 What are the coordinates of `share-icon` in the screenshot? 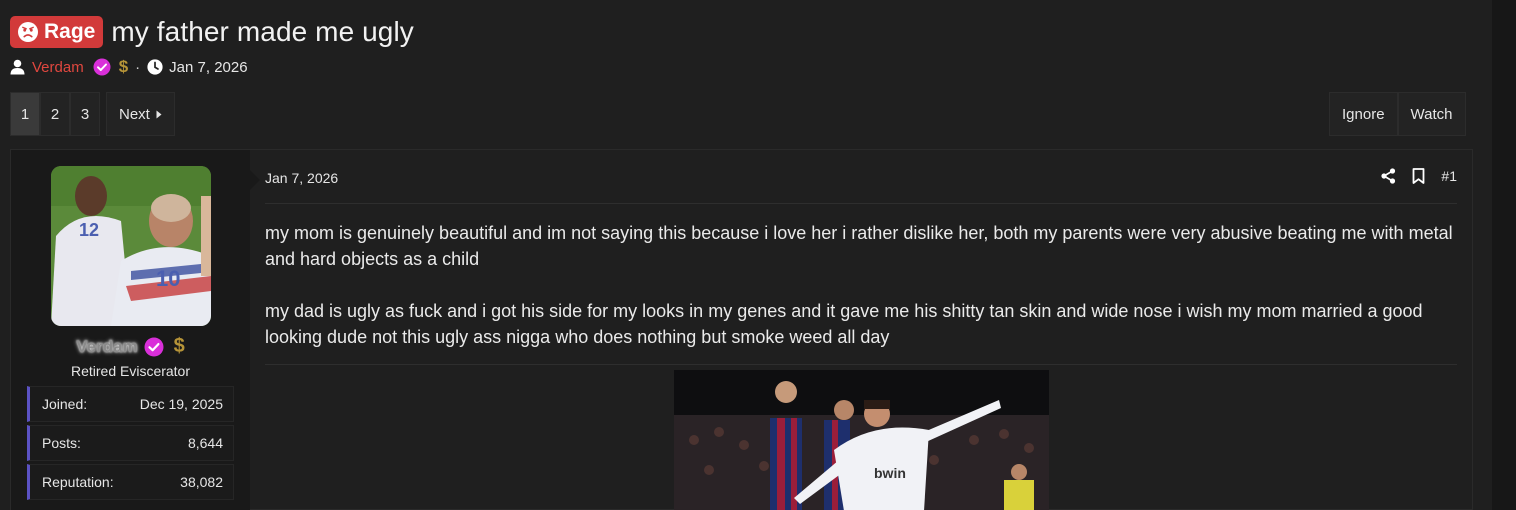 It's located at (1388, 176).